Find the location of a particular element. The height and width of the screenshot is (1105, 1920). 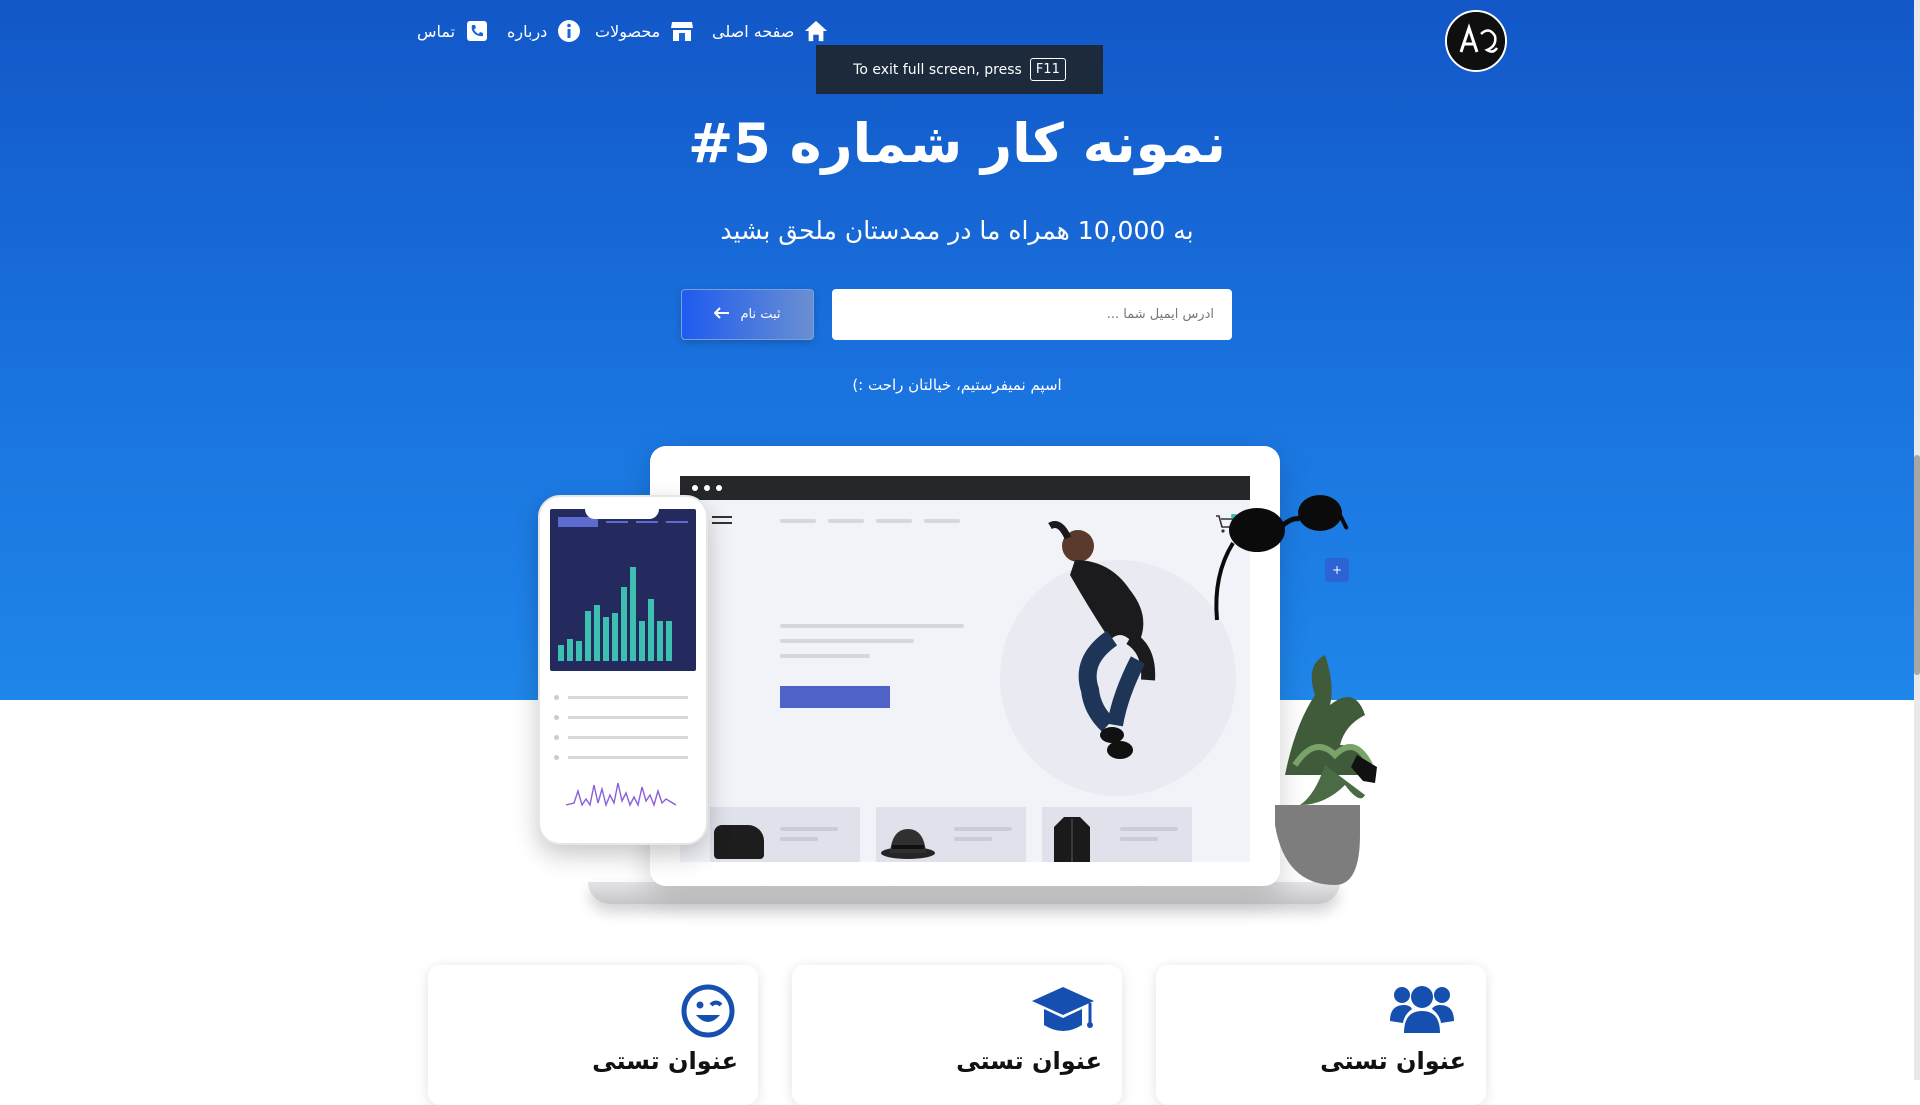

shoe-image is located at coordinates (739, 842).